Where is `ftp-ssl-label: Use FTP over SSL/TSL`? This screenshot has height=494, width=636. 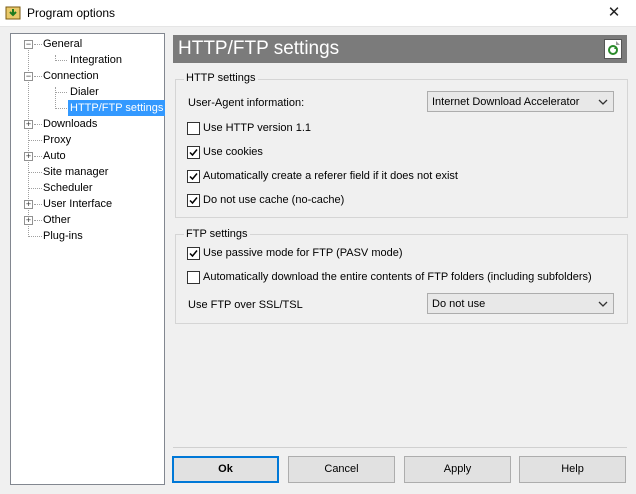
ftp-ssl-label: Use FTP over SSL/TSL is located at coordinates (245, 305).